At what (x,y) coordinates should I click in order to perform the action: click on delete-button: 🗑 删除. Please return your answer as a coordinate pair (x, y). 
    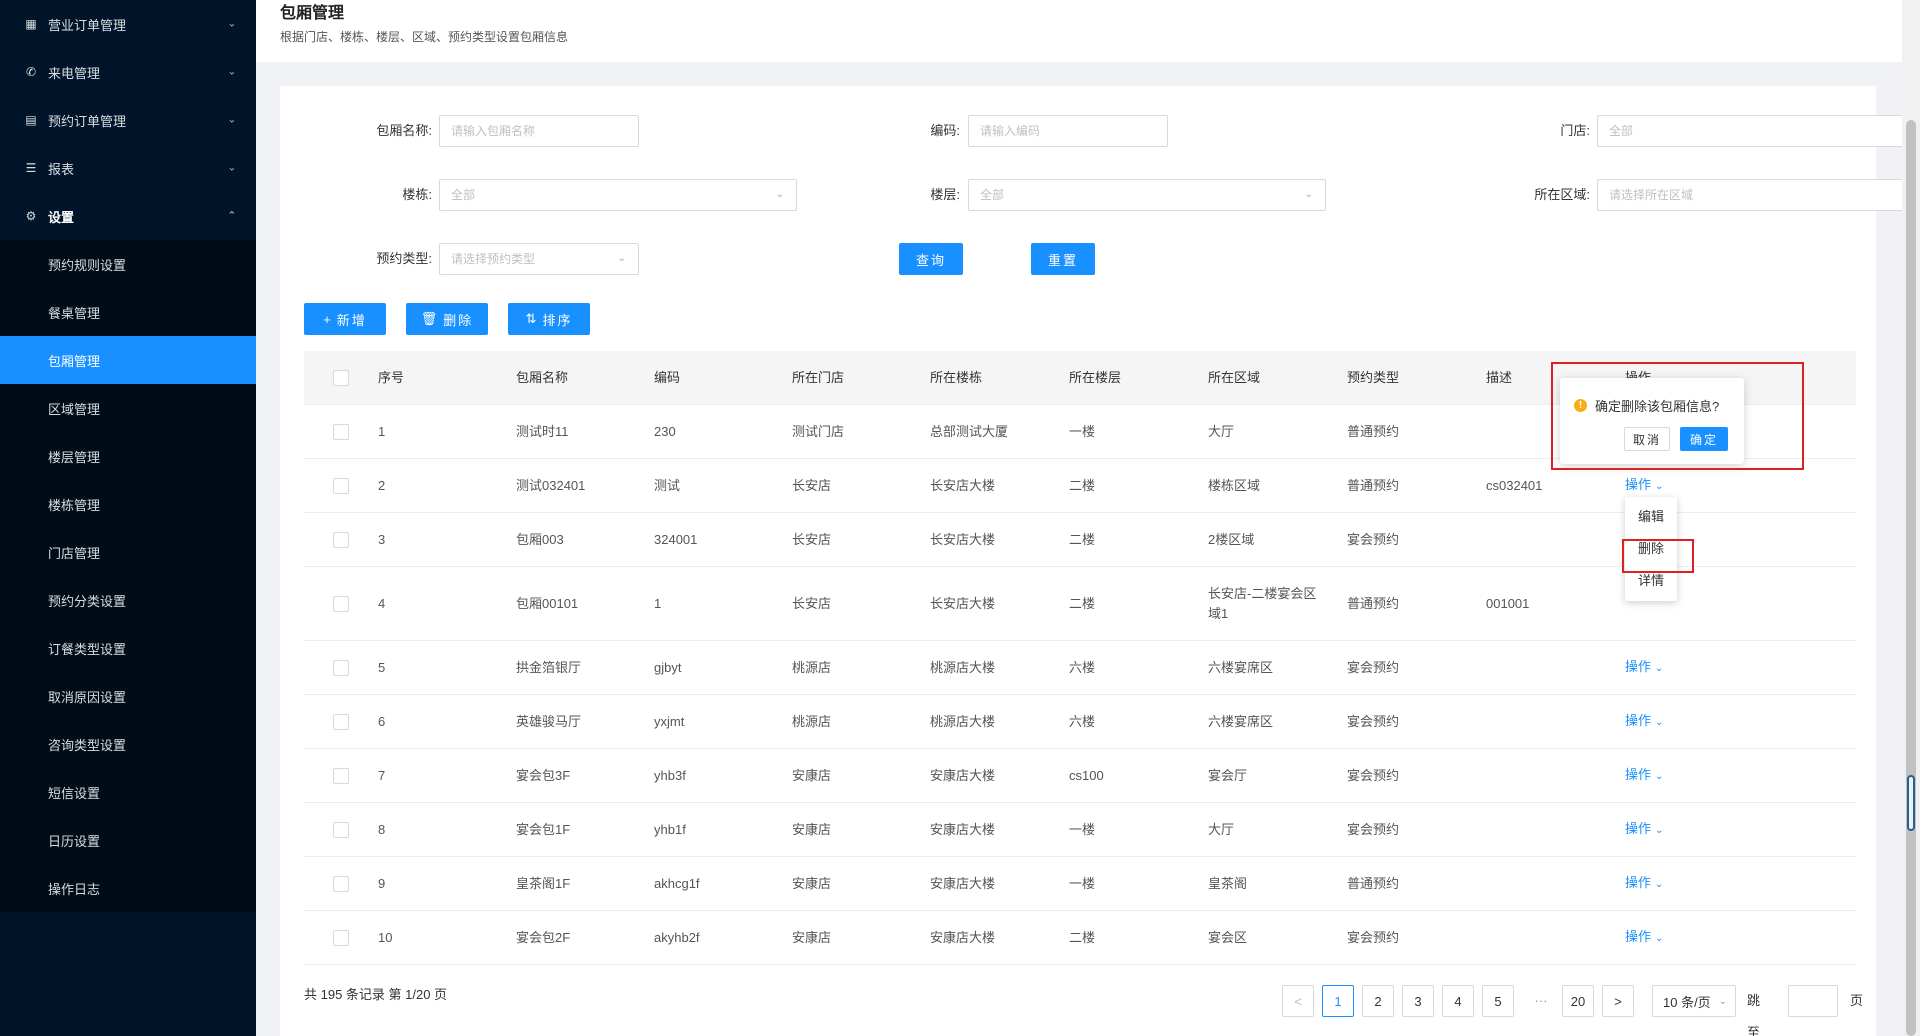
    Looking at the image, I should click on (447, 319).